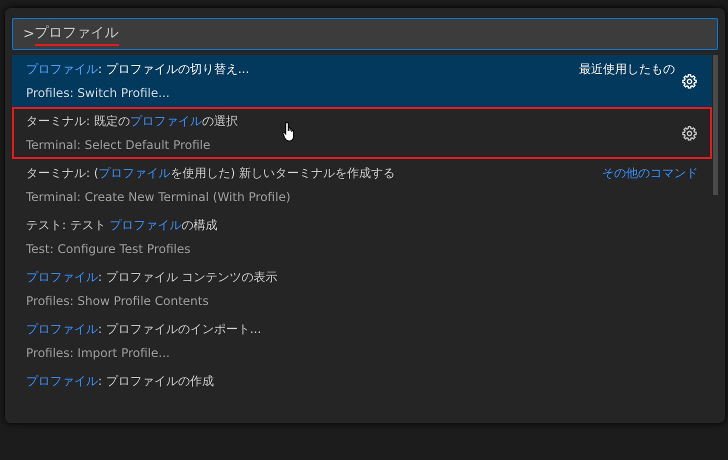  I want to click on command-item: プロファイル: プロファイル コンテンツの表示 Profiles: Show Profile Contents, so click(362, 289).